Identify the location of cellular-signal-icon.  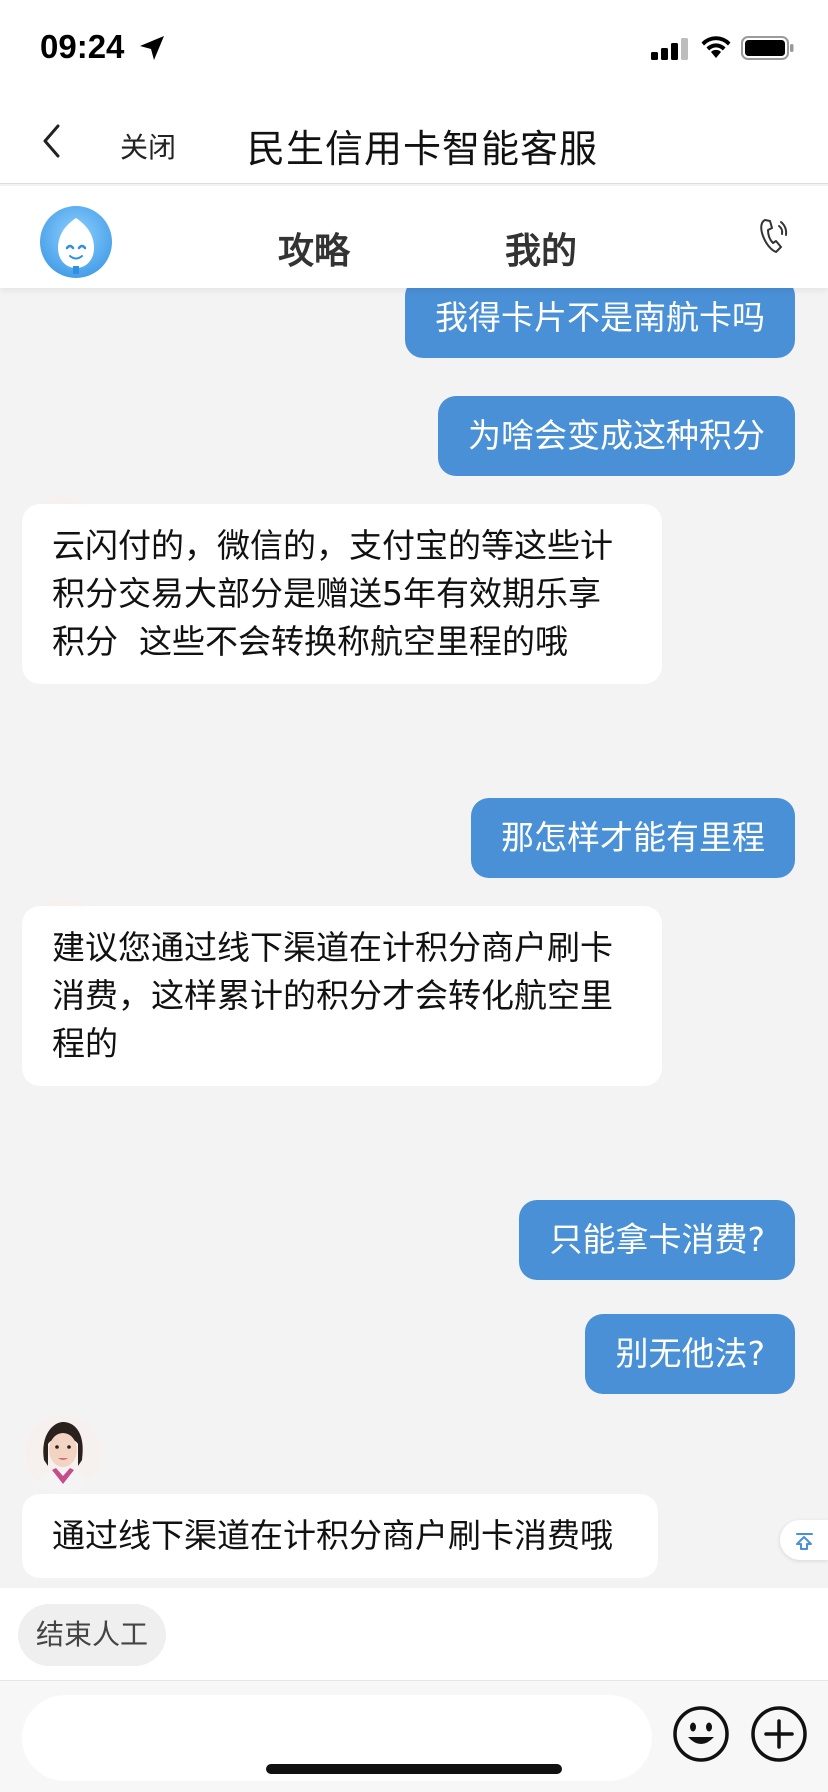
(669, 49).